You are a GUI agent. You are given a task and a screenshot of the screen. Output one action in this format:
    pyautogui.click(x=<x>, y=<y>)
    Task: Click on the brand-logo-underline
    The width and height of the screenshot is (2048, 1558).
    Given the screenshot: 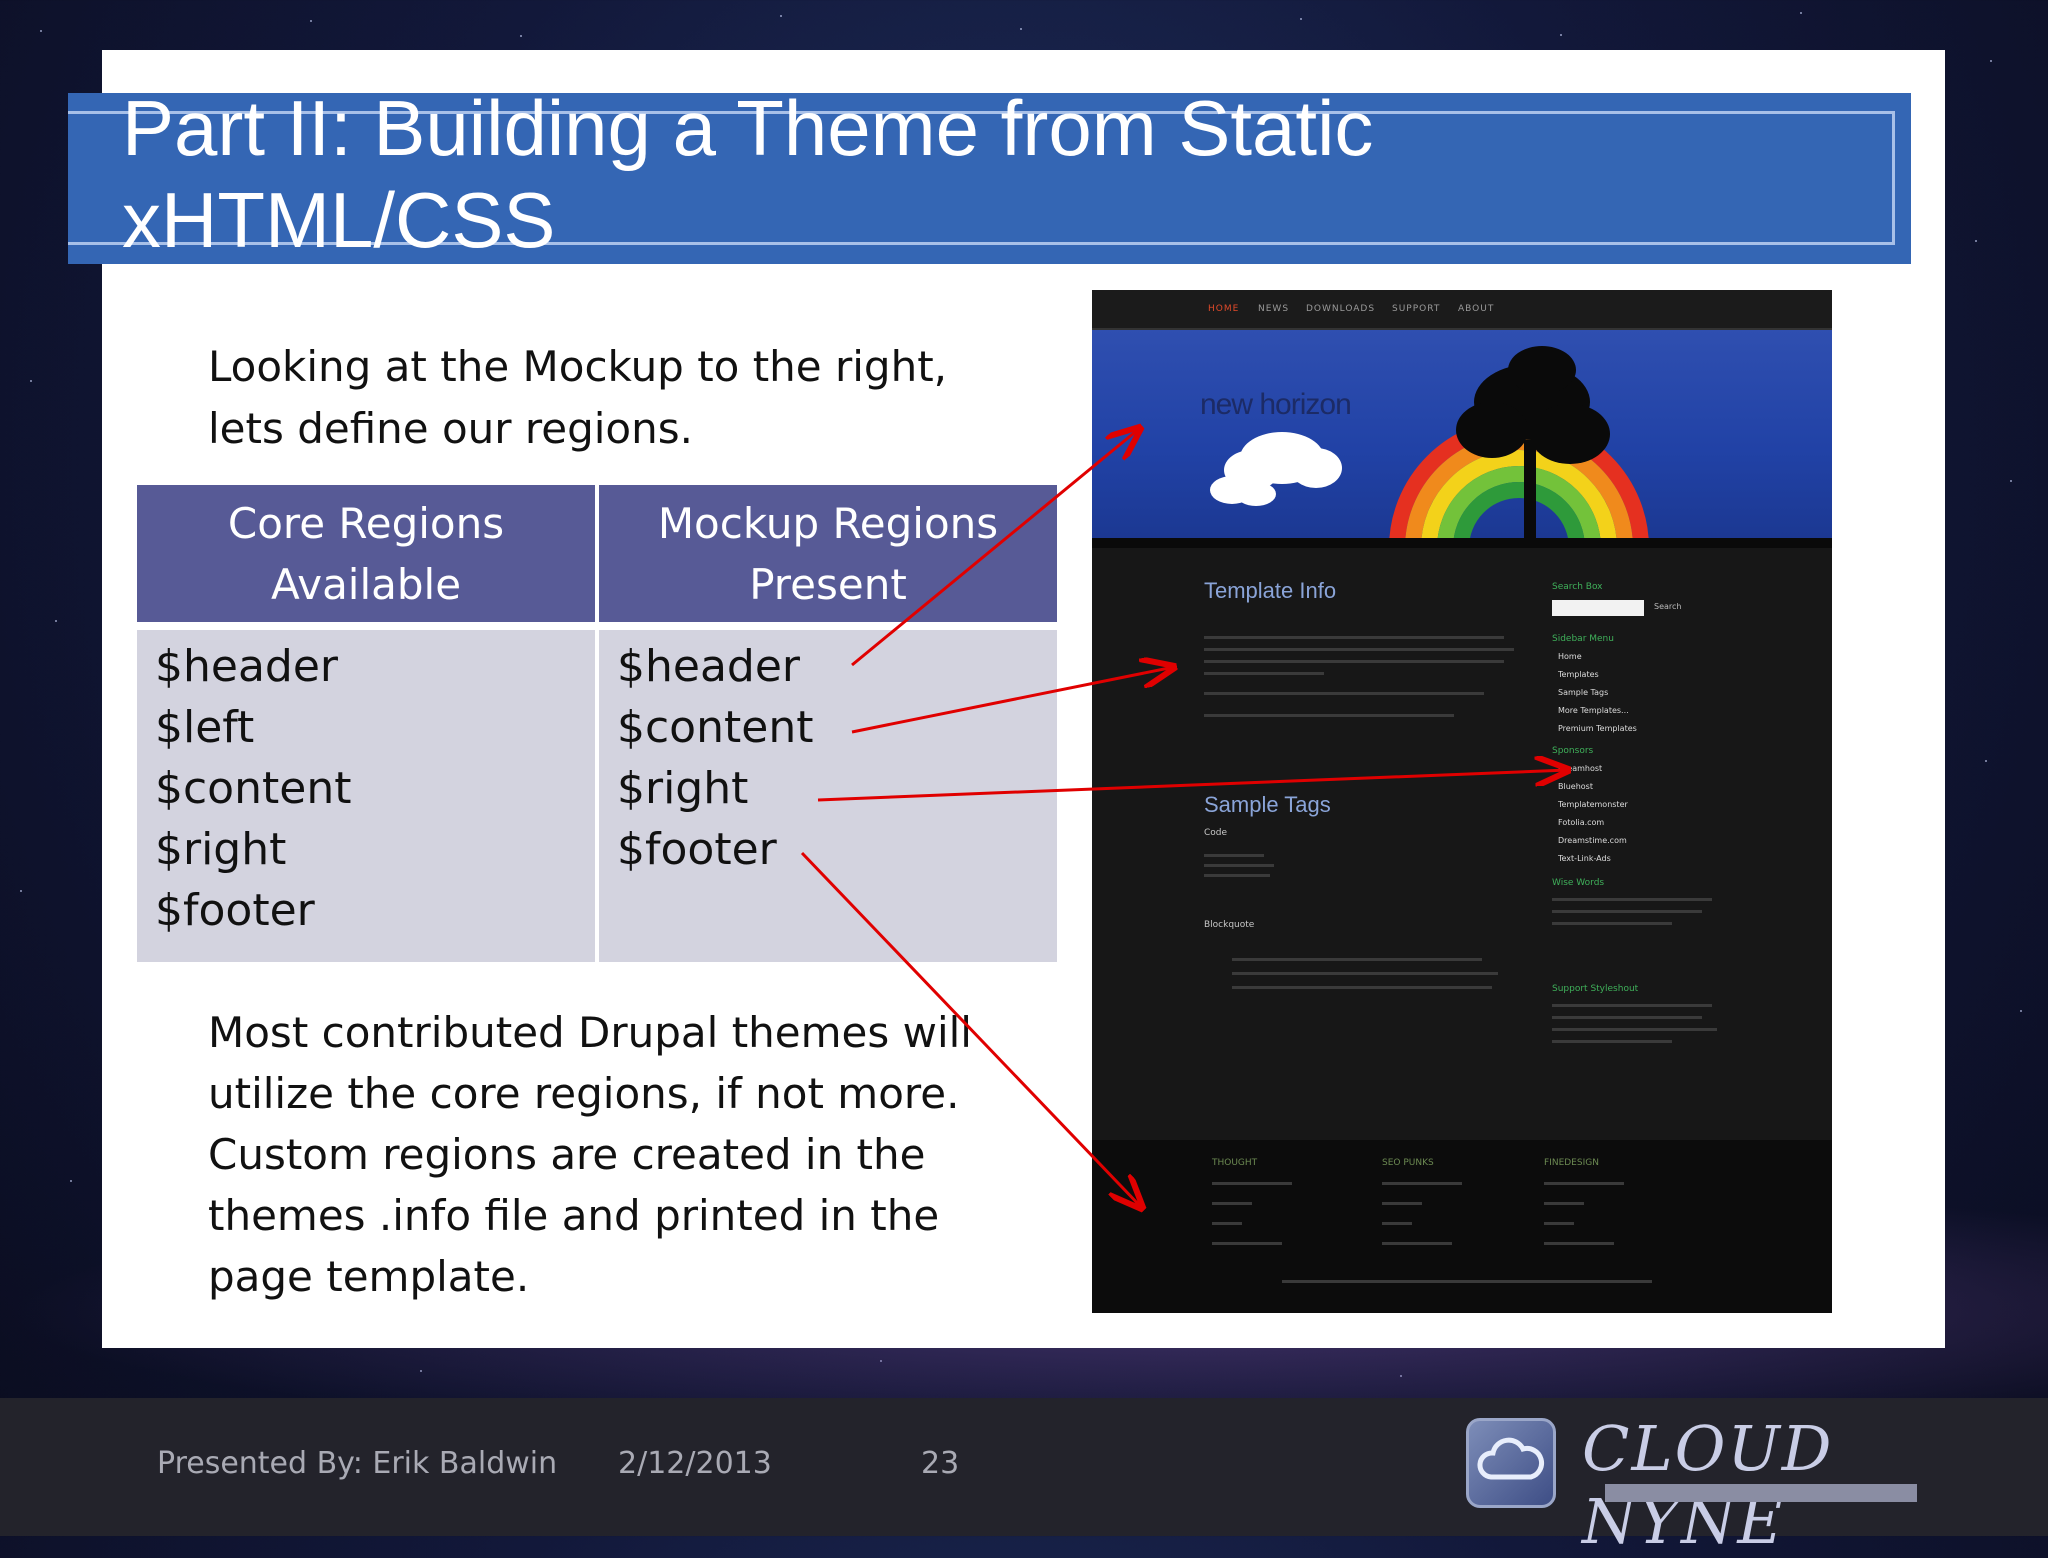 What is the action you would take?
    pyautogui.click(x=1761, y=1493)
    